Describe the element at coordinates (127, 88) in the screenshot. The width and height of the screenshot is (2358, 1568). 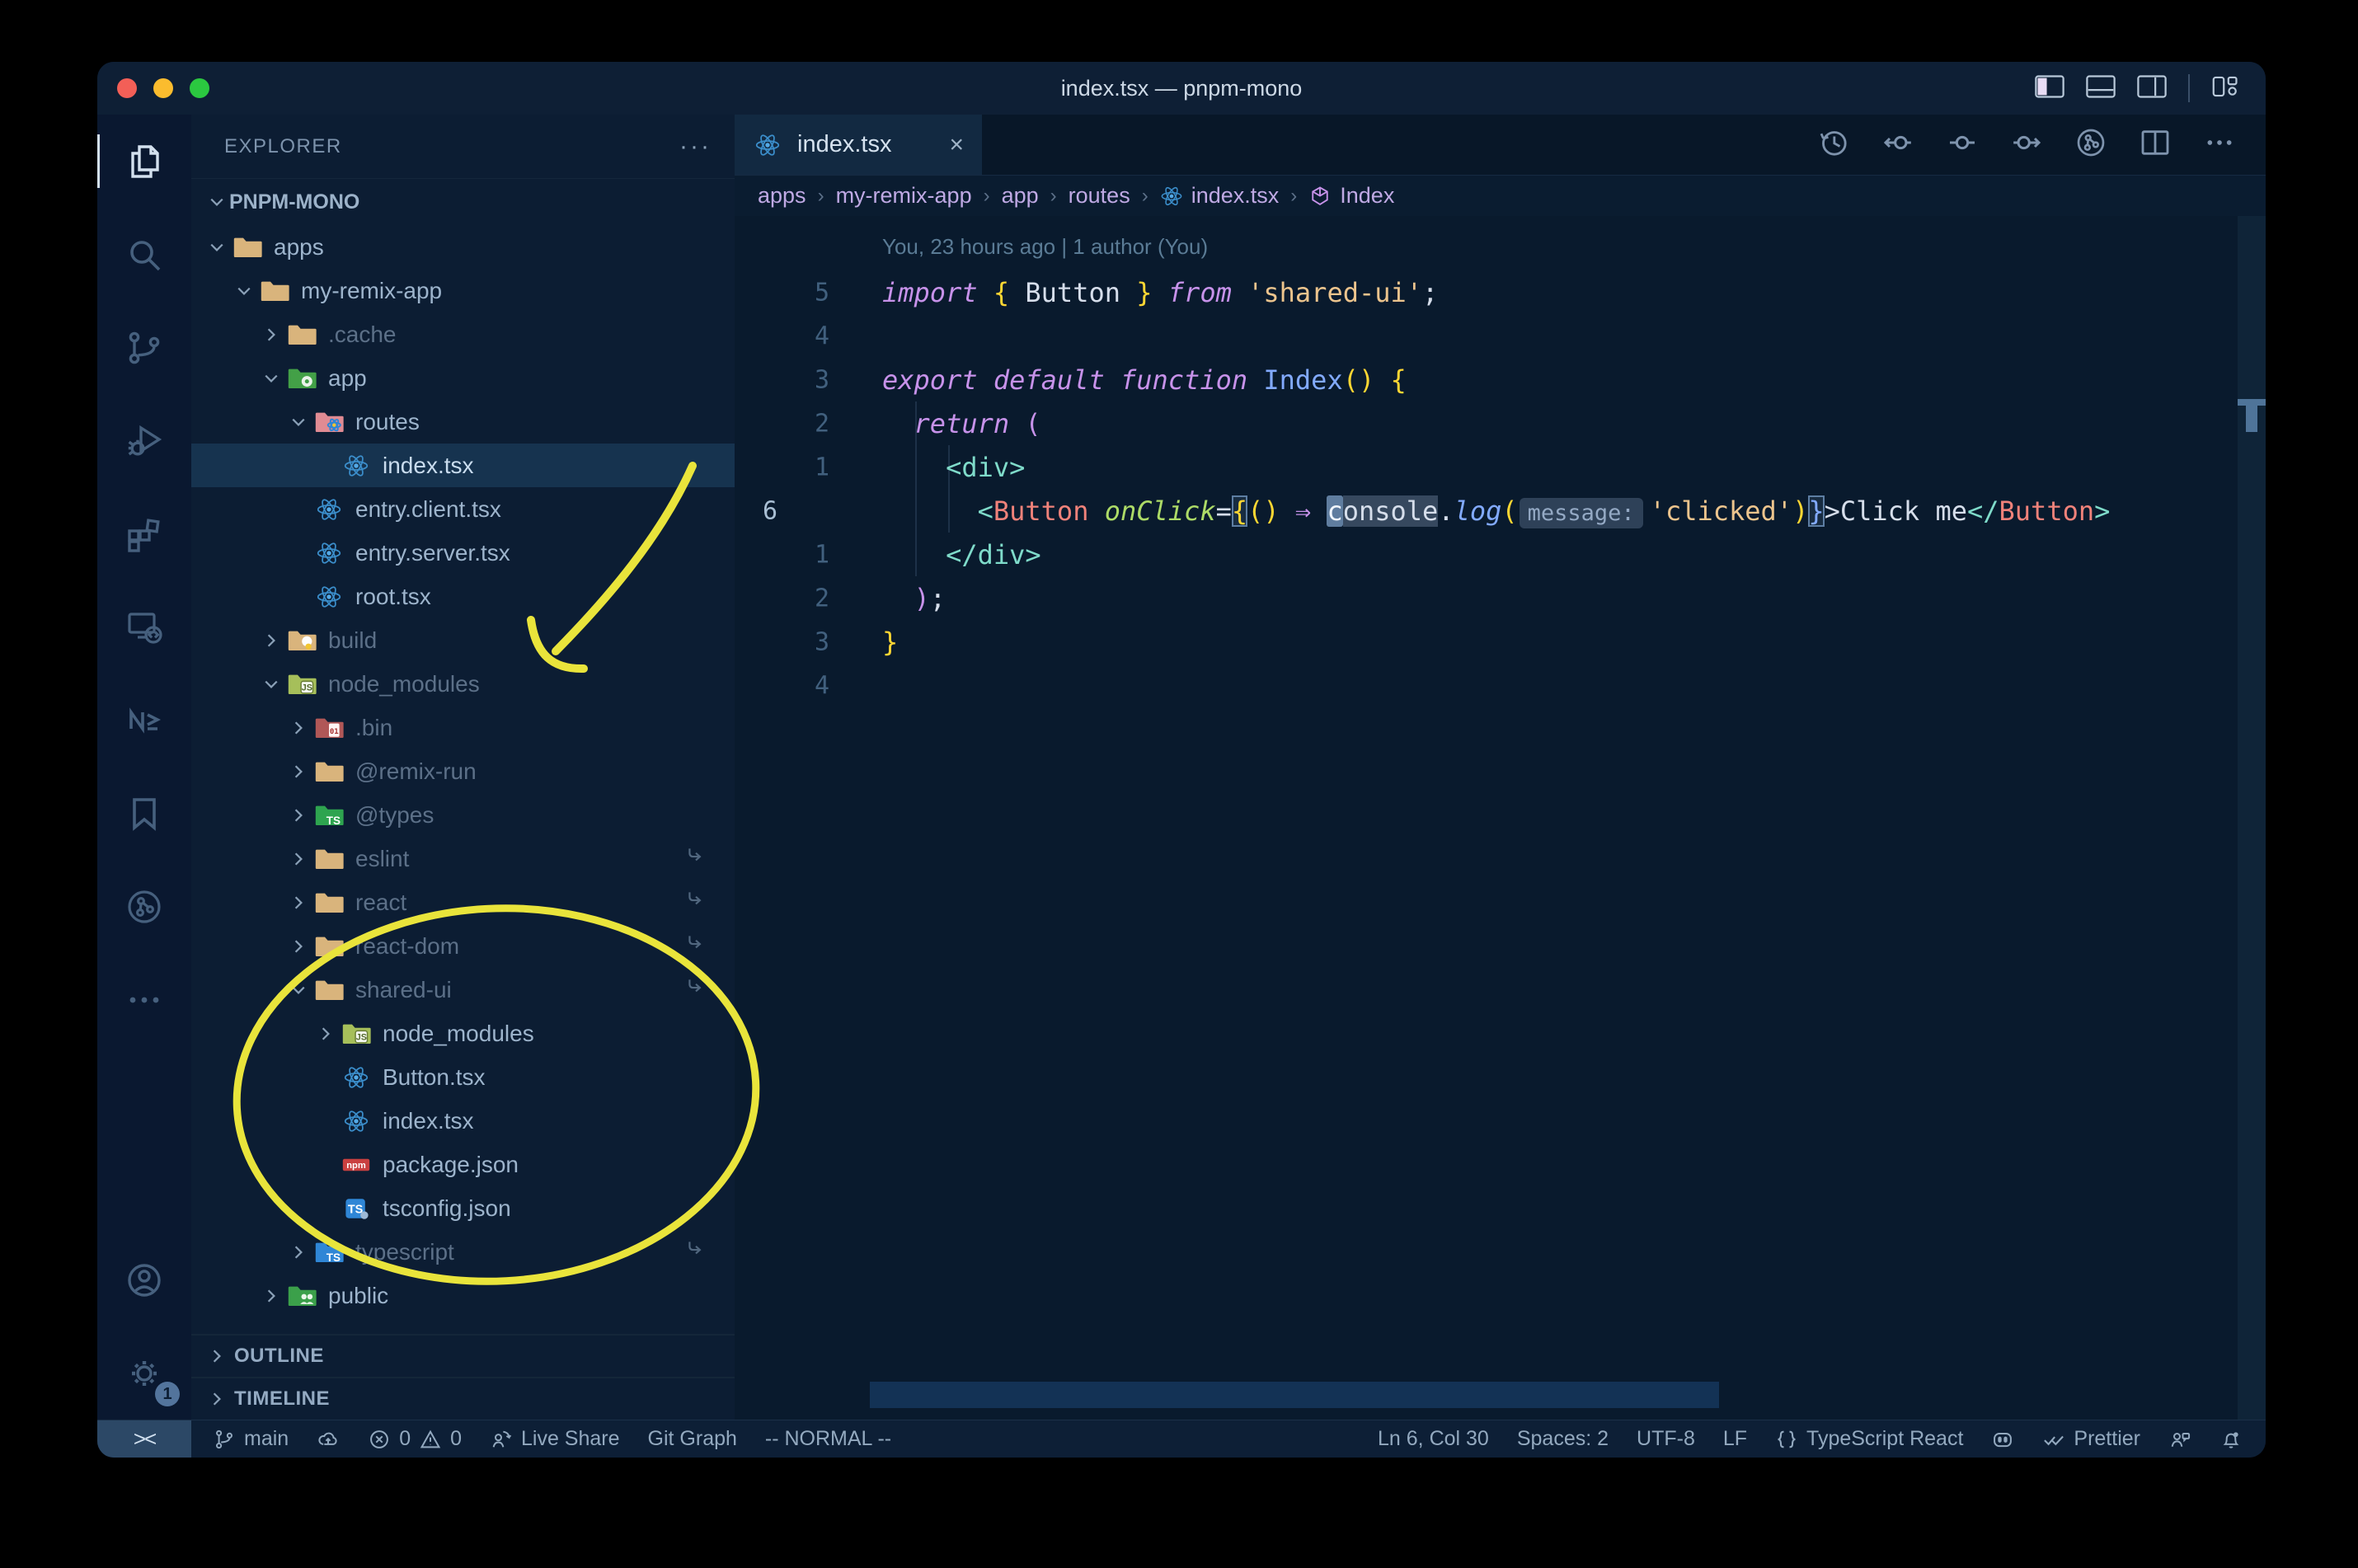
I see `close-window-button` at that location.